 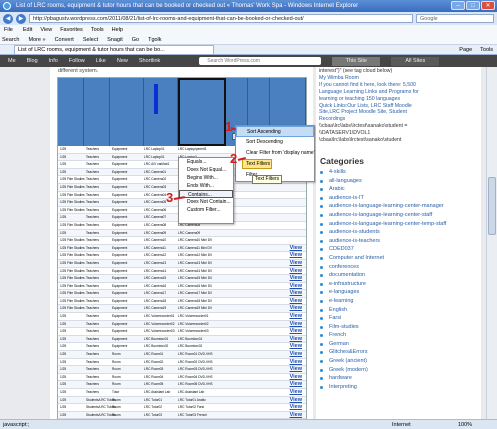 What do you see at coordinates (72, 300) in the screenshot?
I see `table-cell: 1/25 Film Studies` at bounding box center [72, 300].